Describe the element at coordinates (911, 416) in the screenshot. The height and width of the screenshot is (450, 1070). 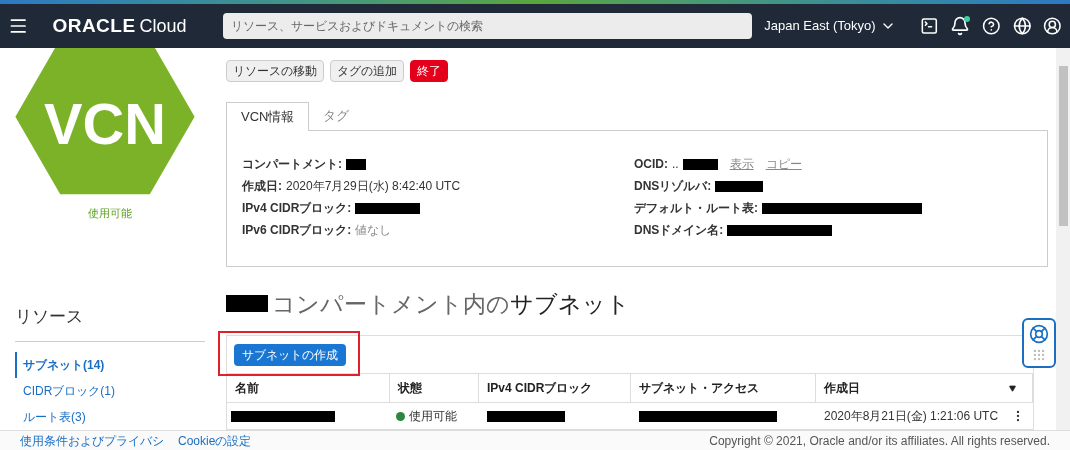
I see `table-cell-text: 2020年8月21日(金) 1:21:06 UTC` at that location.